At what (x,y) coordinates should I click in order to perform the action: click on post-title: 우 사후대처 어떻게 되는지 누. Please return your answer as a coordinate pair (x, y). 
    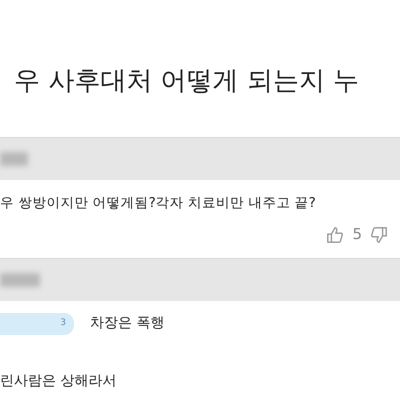
    Looking at the image, I should click on (186, 81).